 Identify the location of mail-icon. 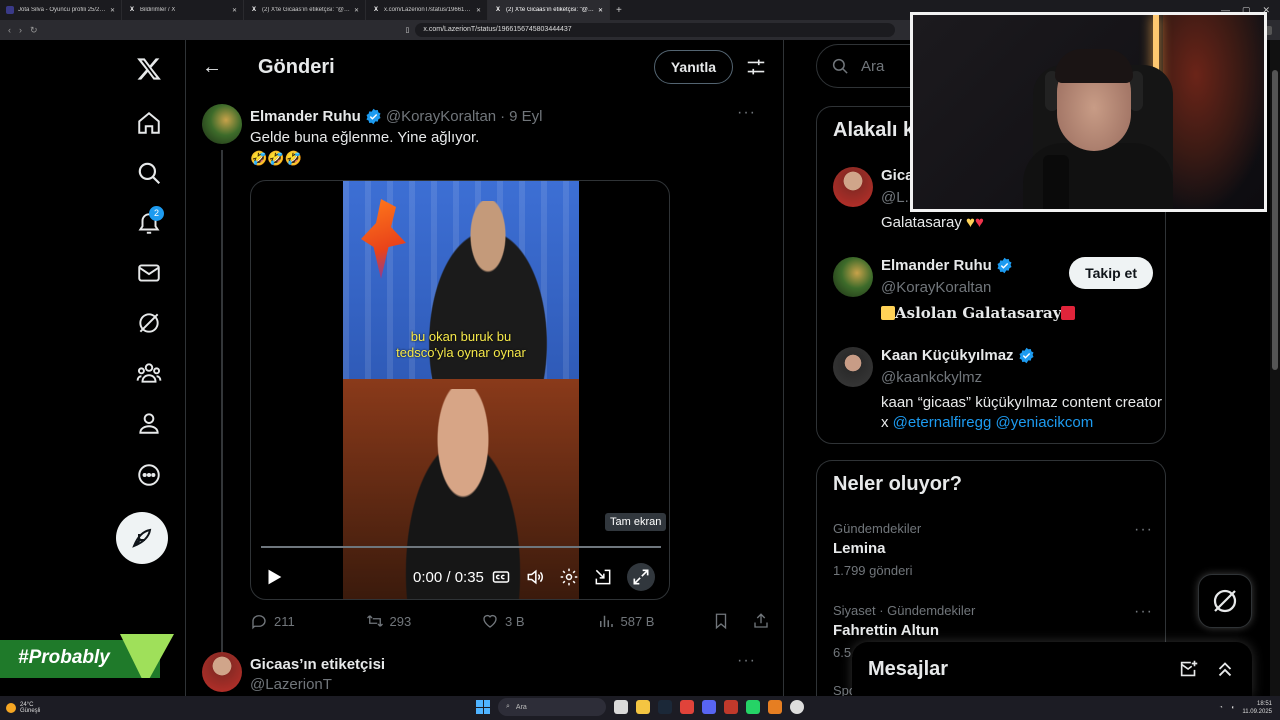
(149, 273).